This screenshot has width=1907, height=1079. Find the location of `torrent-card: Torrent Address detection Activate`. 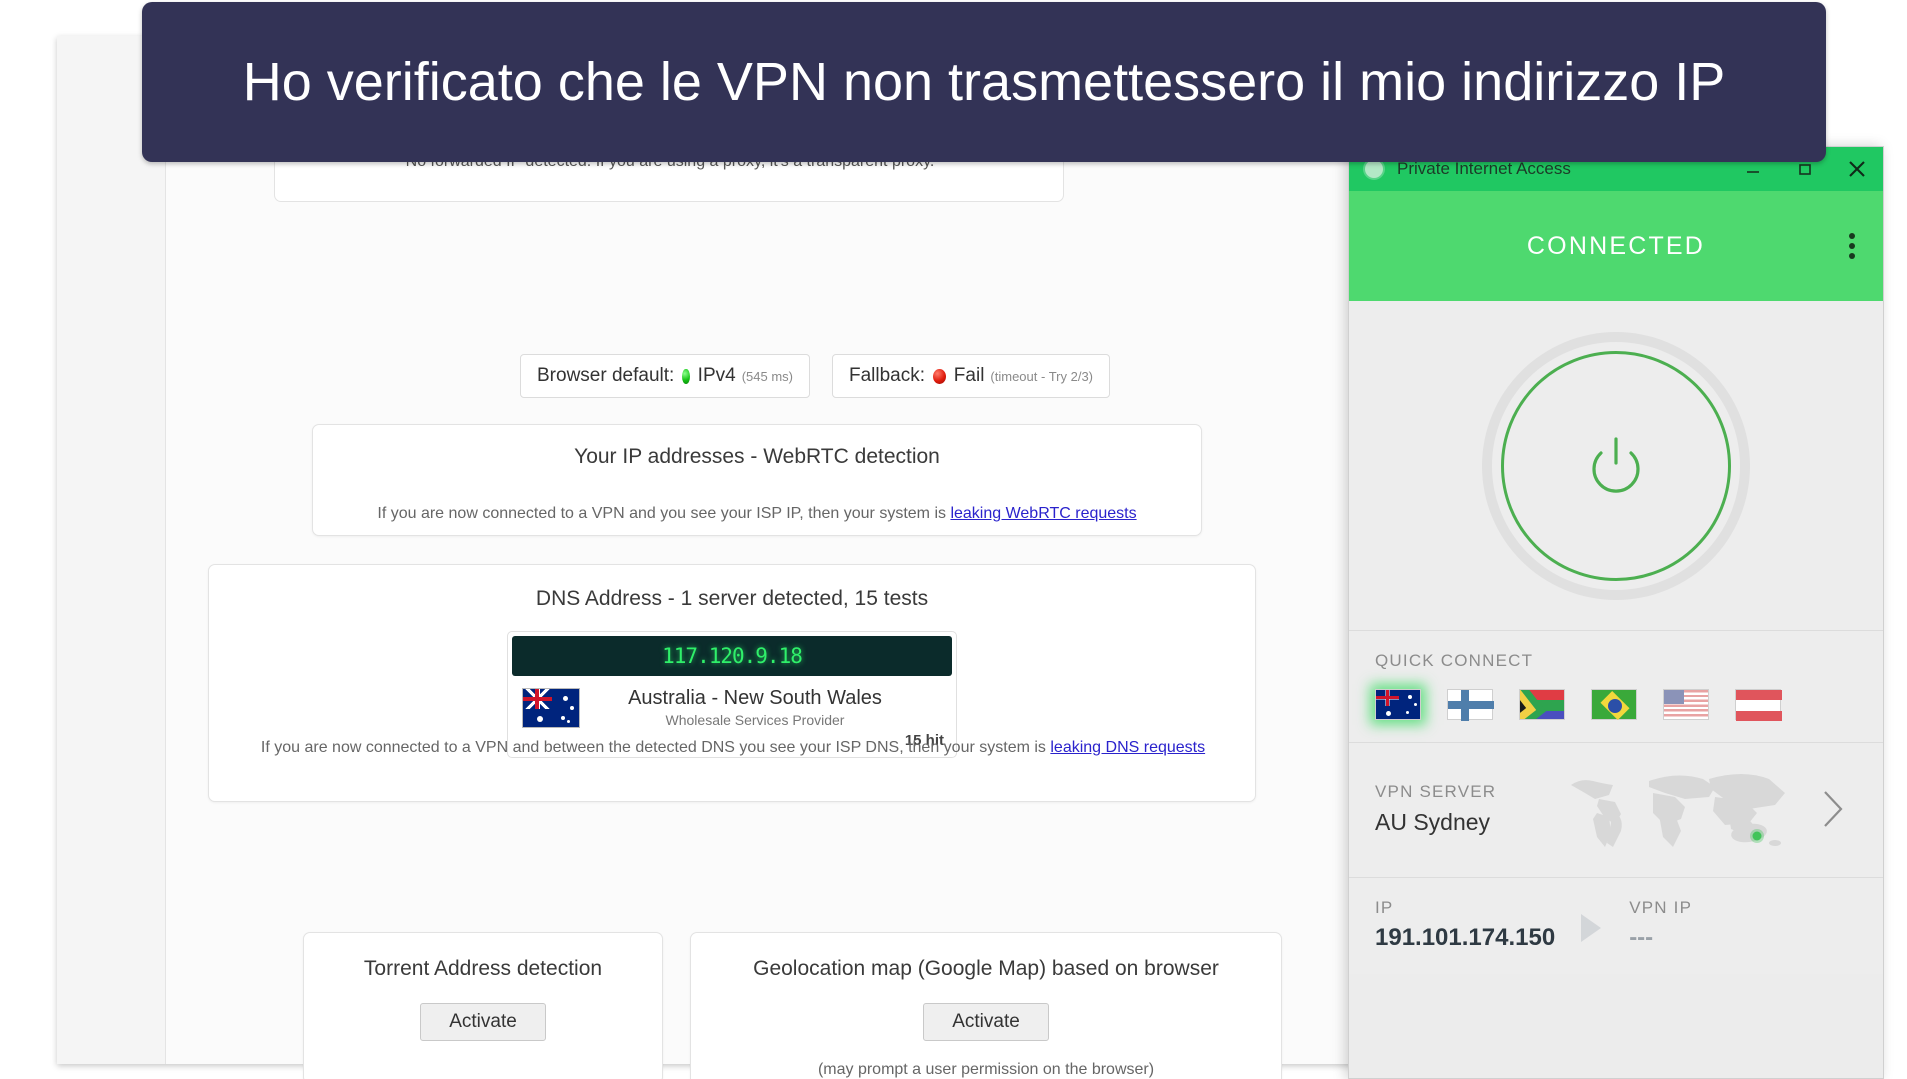

torrent-card: Torrent Address detection Activate is located at coordinates (483, 1005).